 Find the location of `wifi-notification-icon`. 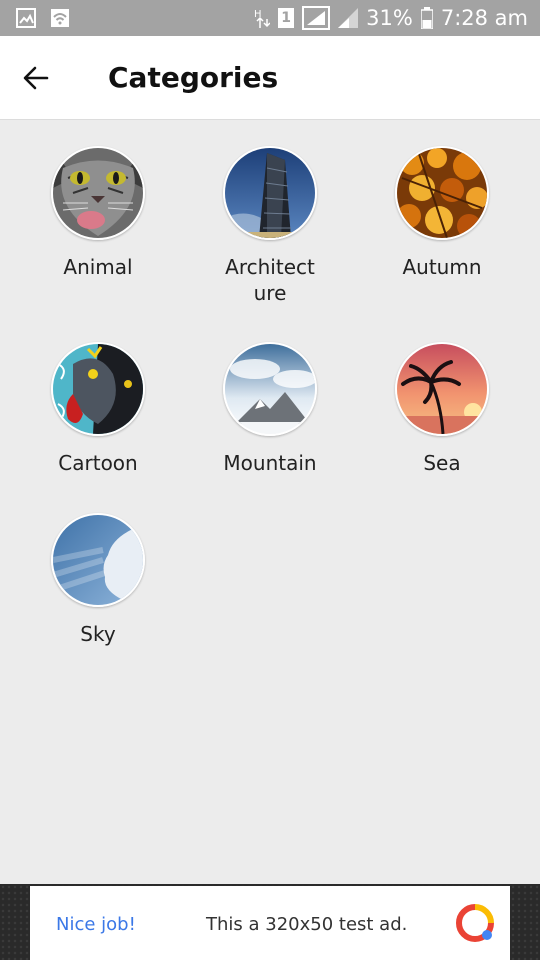

wifi-notification-icon is located at coordinates (60, 18).